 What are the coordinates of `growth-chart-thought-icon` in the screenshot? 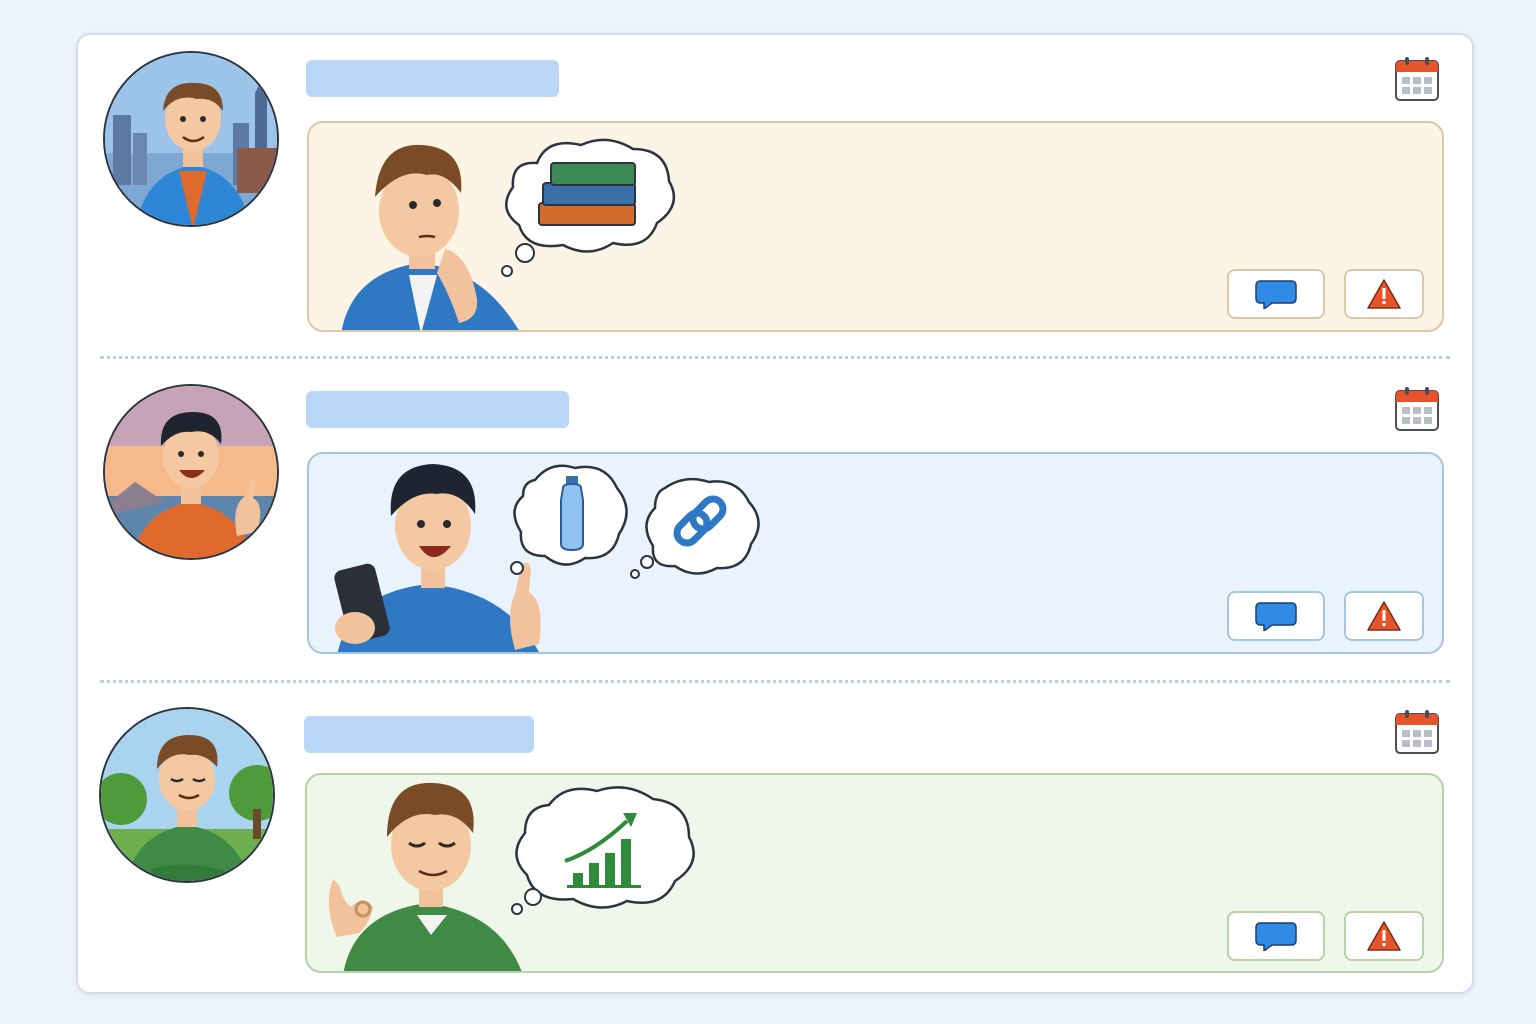 It's located at (603, 850).